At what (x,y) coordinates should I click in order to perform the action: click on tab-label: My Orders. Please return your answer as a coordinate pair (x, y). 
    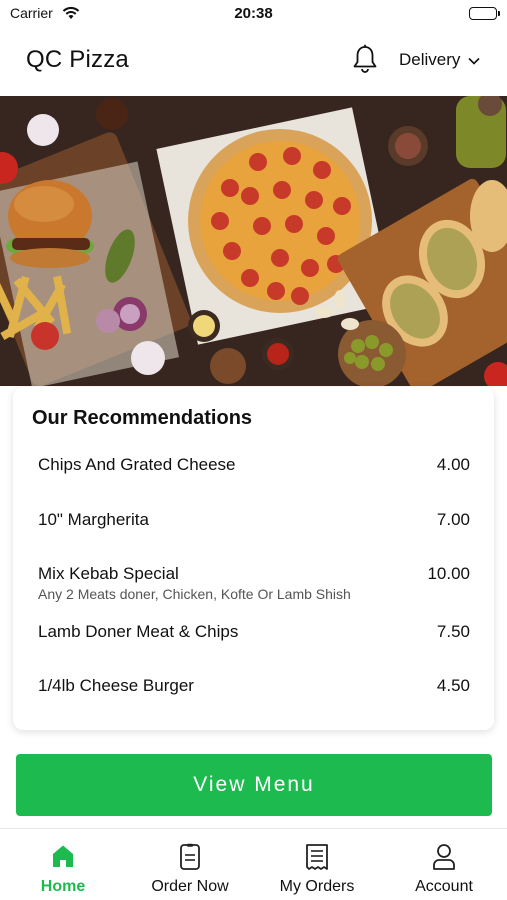
    Looking at the image, I should click on (317, 886).